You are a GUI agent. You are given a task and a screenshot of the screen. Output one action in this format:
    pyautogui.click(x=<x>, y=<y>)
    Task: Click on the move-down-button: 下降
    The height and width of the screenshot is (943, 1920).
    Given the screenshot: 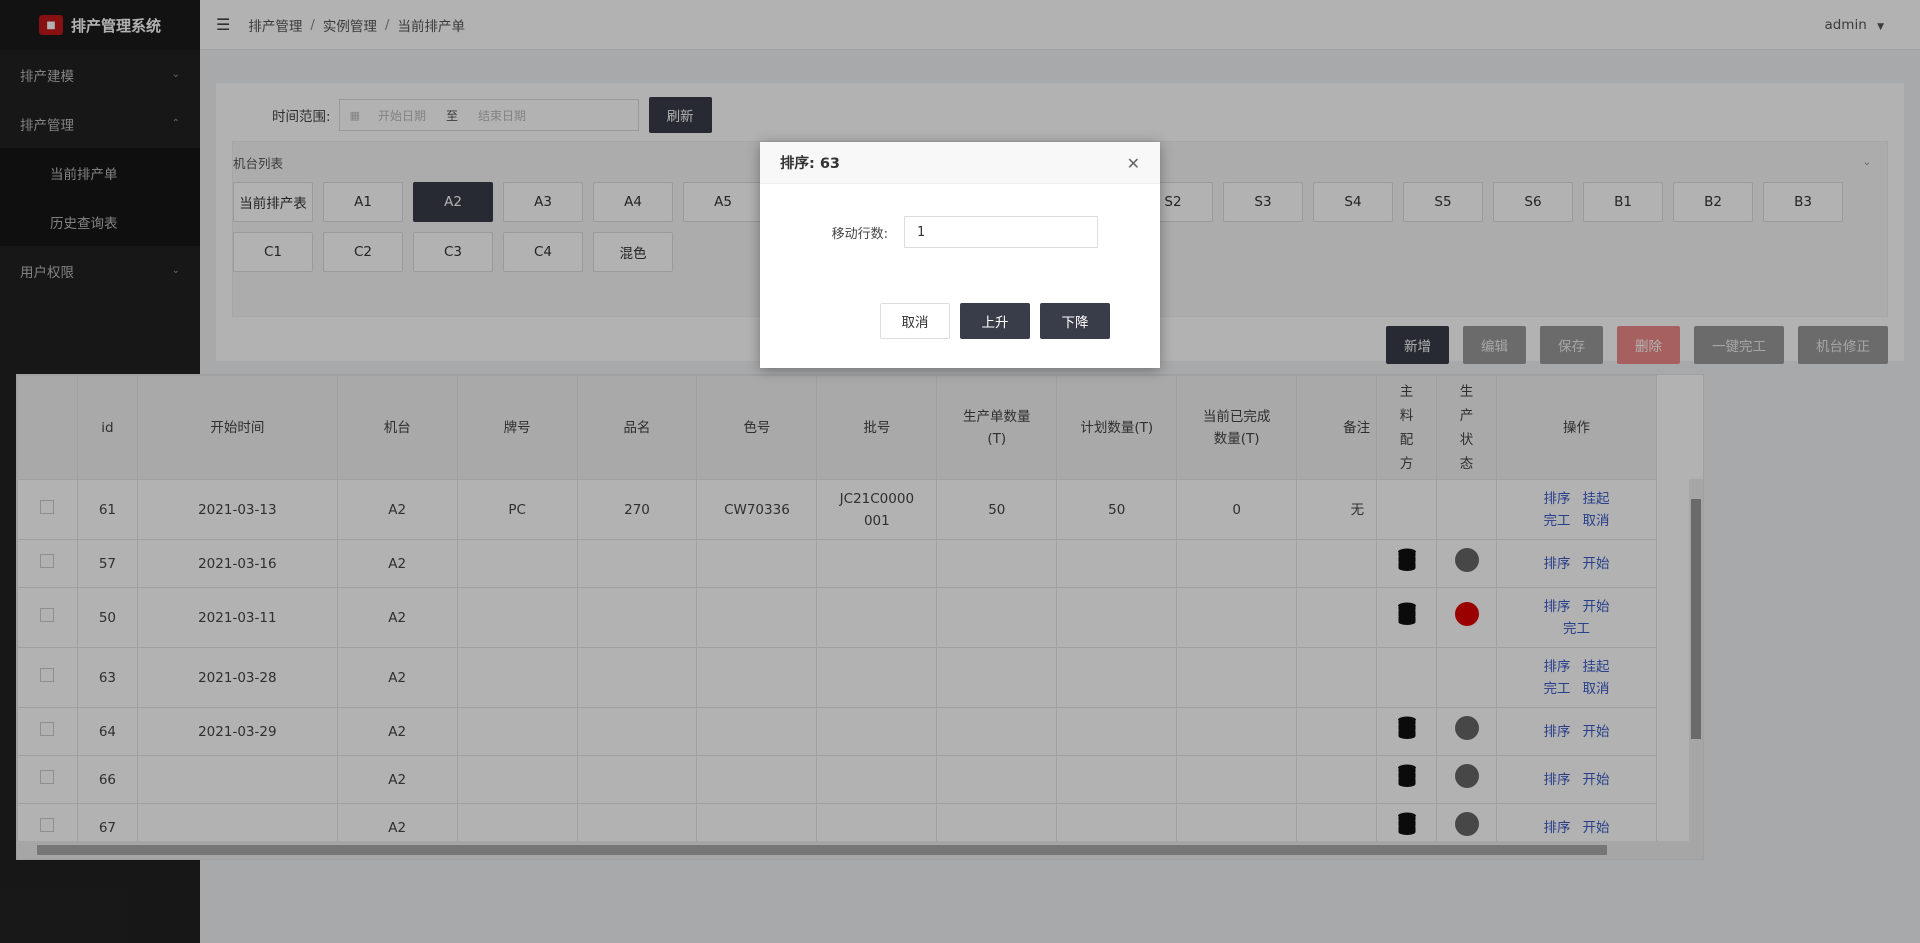 What is the action you would take?
    pyautogui.click(x=1075, y=321)
    